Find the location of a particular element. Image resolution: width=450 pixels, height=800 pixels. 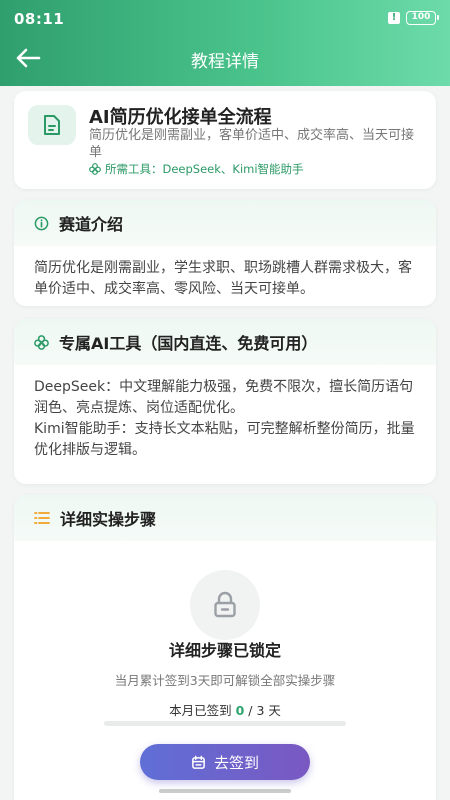

track-intro-title: 赛道介绍 is located at coordinates (91, 224).